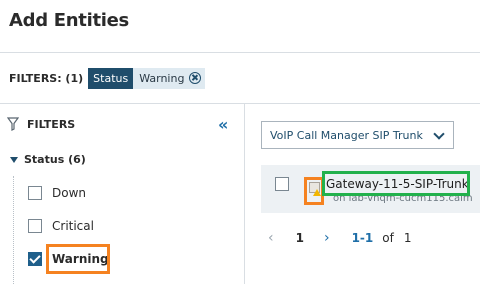 Image resolution: width=480 pixels, height=284 pixels. What do you see at coordinates (13, 230) in the screenshot?
I see `tree-guide` at bounding box center [13, 230].